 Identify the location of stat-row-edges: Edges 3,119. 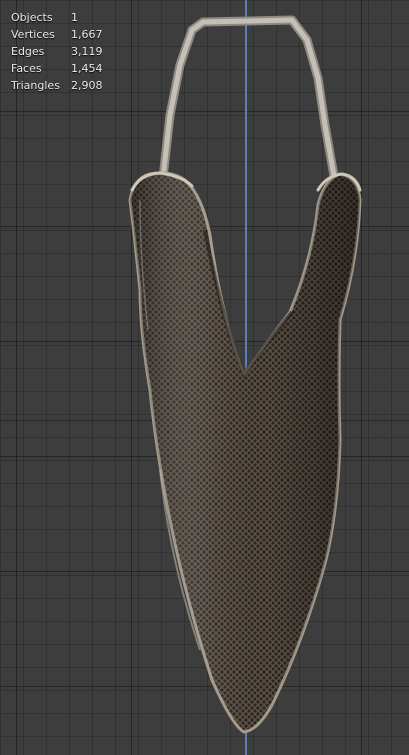
(57, 51).